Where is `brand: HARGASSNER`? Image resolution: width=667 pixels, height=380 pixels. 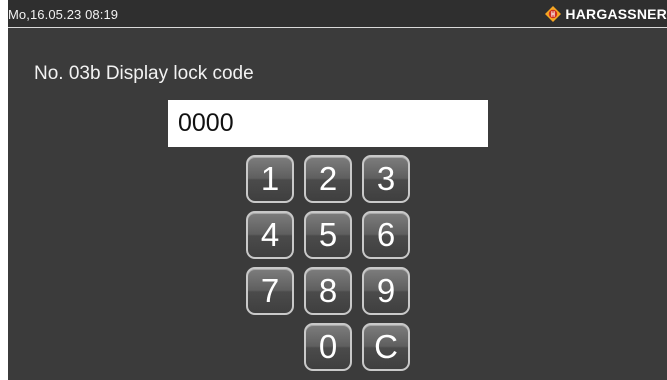 brand: HARGASSNER is located at coordinates (606, 14).